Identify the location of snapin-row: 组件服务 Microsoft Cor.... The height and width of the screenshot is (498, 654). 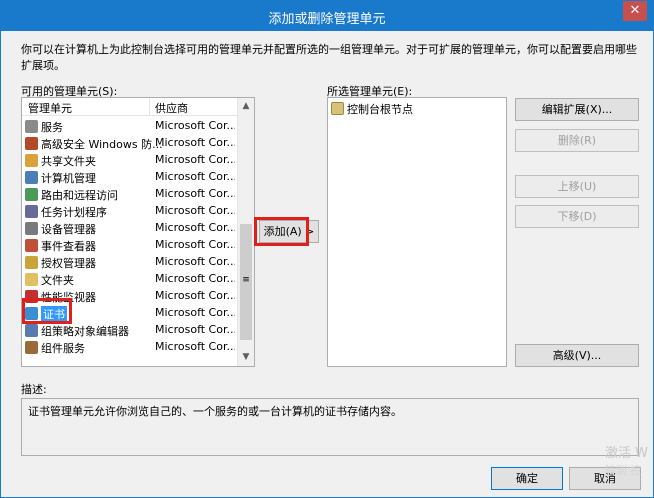
(130, 347).